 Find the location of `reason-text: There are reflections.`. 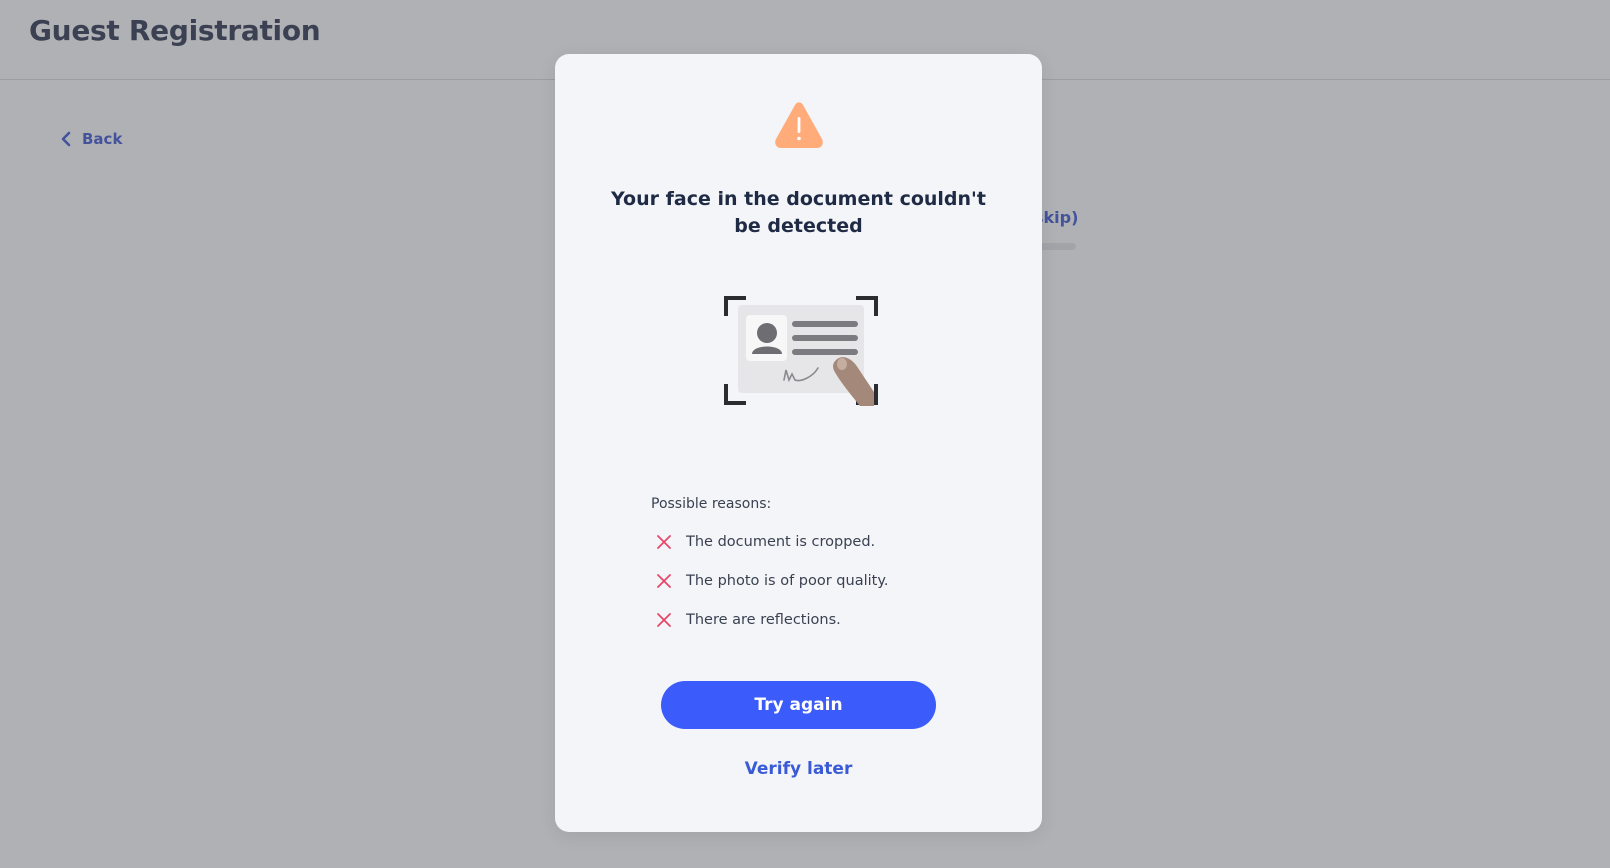

reason-text: There are reflections. is located at coordinates (763, 620).